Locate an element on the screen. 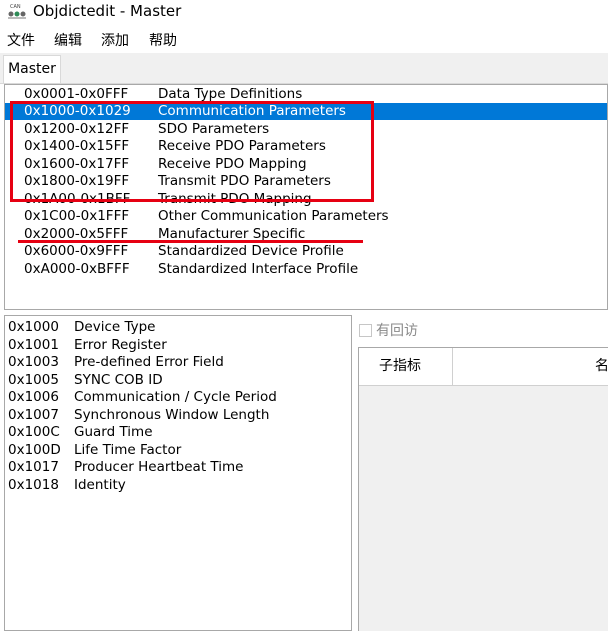 The height and width of the screenshot is (631, 608). index-name: Guard Time is located at coordinates (113, 432).